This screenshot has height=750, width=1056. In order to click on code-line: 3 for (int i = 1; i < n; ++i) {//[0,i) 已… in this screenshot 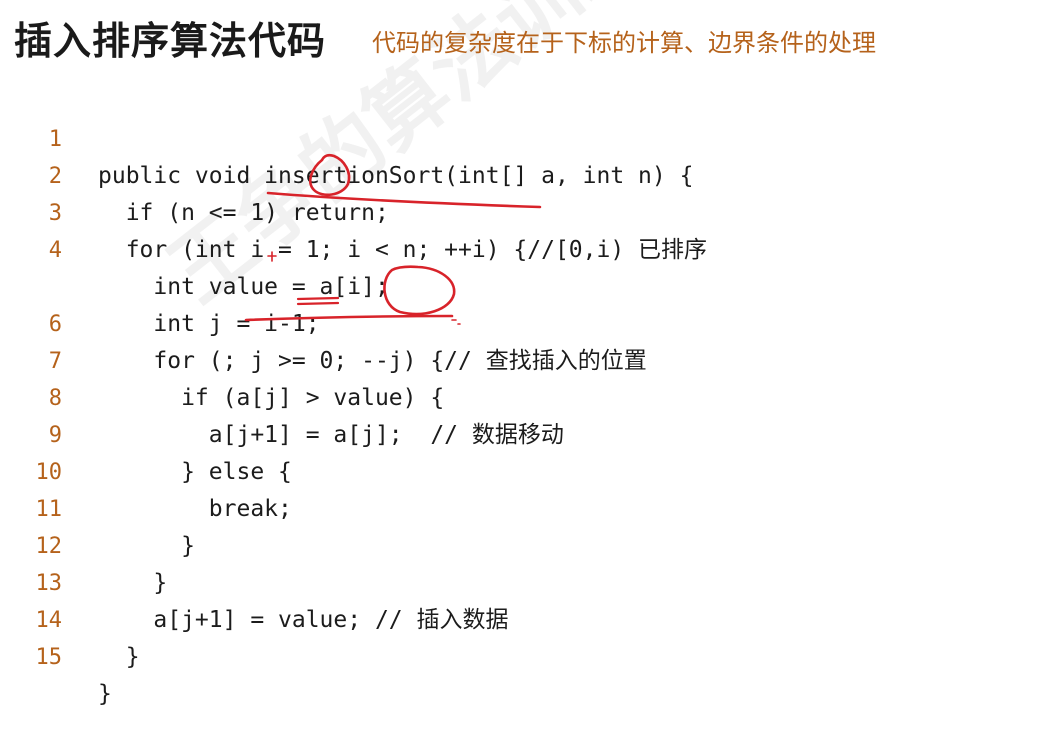, I will do `click(528, 210)`.